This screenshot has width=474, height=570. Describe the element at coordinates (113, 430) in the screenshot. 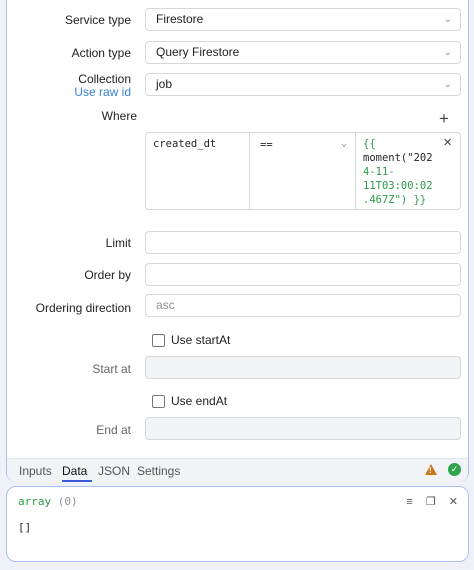

I see `end-at-label: End at` at that location.